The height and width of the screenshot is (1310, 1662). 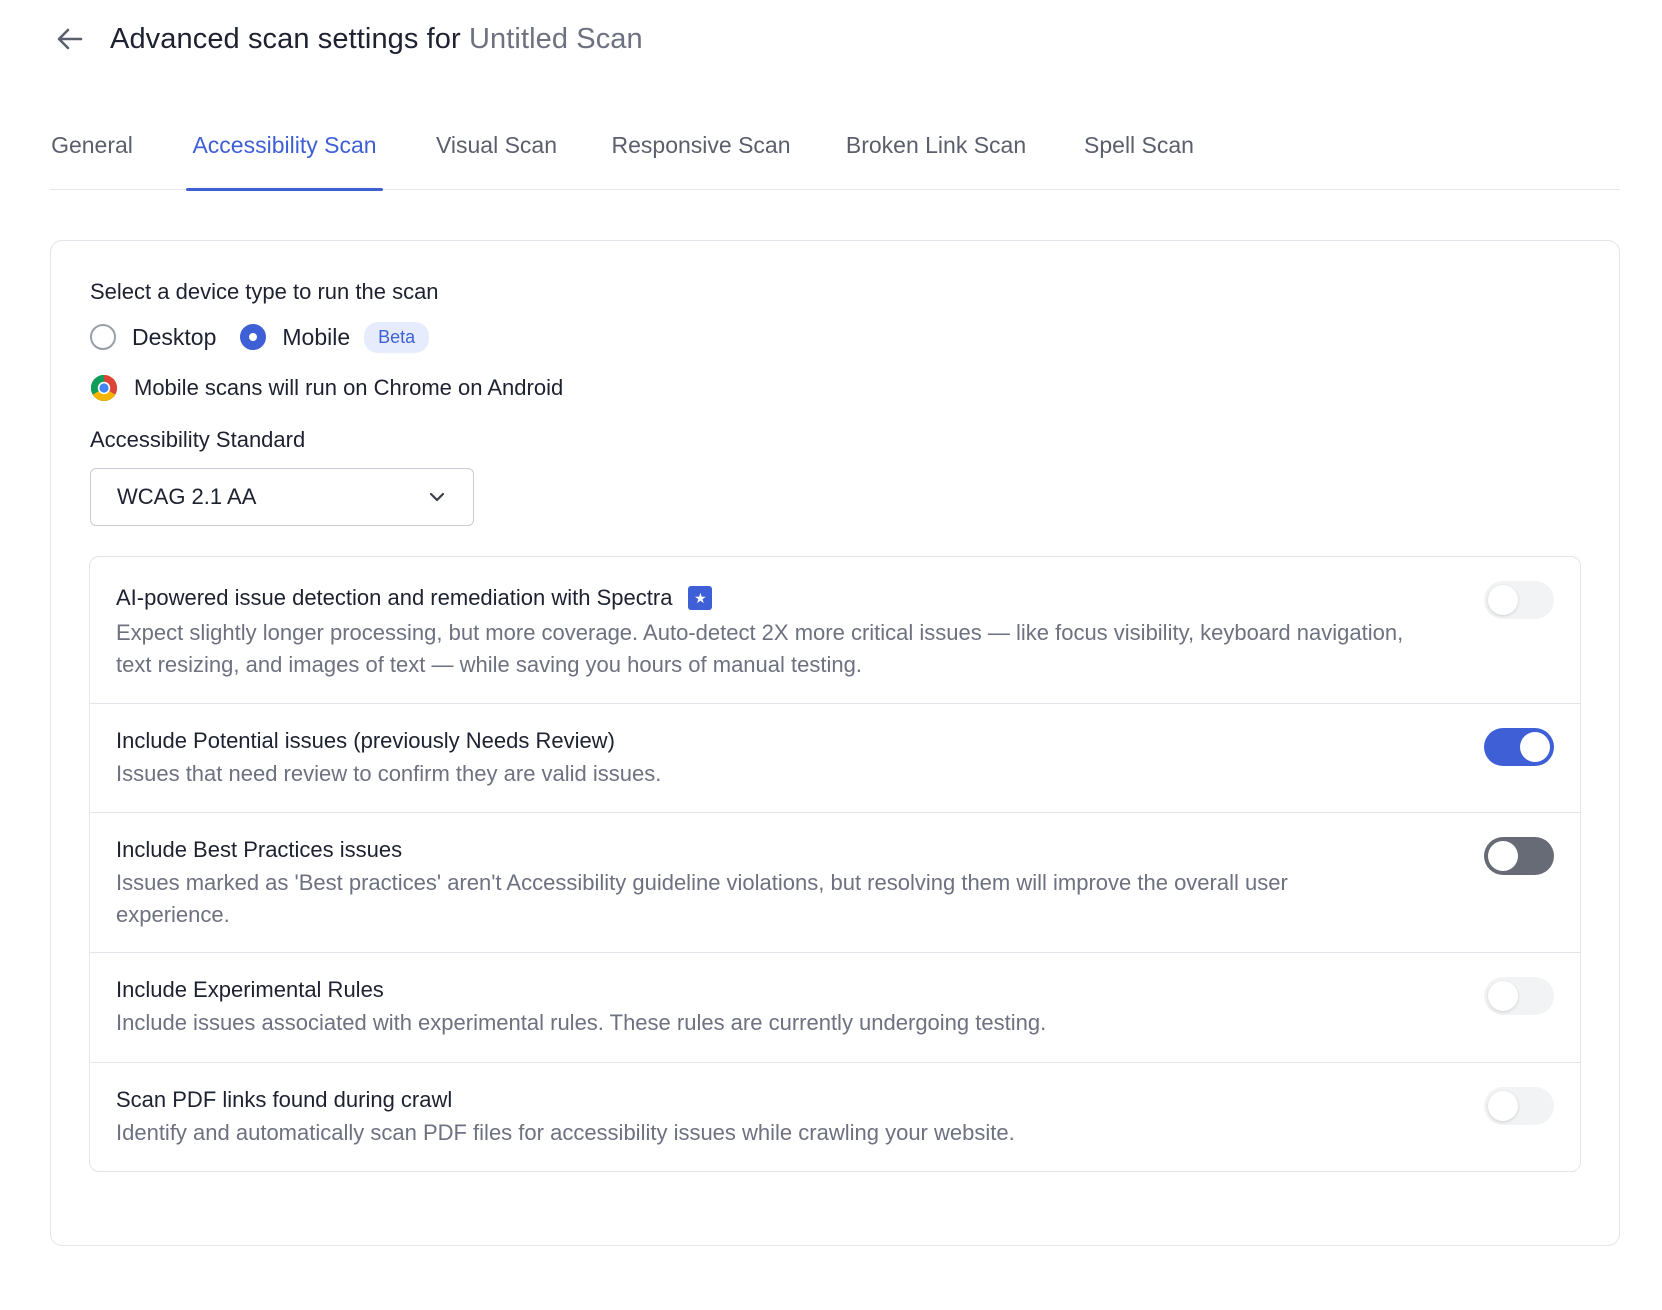 What do you see at coordinates (397, 337) in the screenshot?
I see `beta-badge: Beta` at bounding box center [397, 337].